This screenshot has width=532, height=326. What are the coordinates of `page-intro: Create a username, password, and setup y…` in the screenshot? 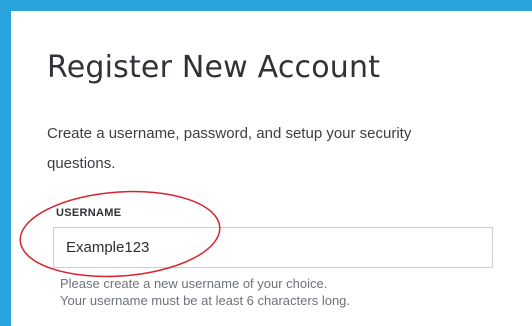 It's located at (229, 148).